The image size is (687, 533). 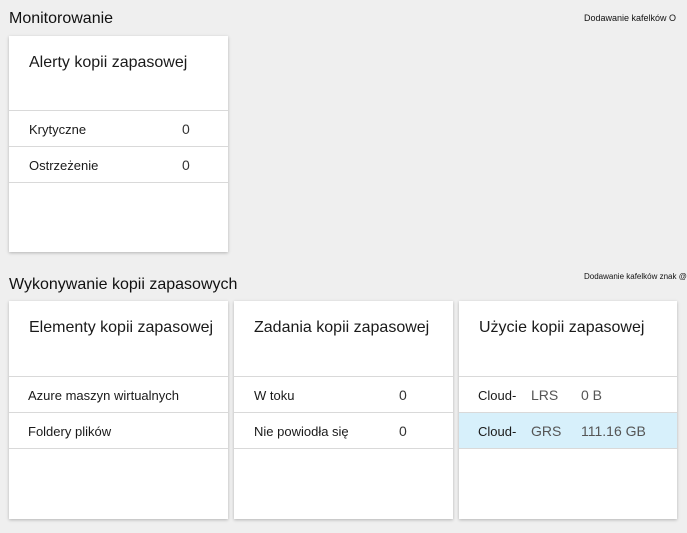 I want to click on job-row-label: Nie powiodła się, so click(x=301, y=431).